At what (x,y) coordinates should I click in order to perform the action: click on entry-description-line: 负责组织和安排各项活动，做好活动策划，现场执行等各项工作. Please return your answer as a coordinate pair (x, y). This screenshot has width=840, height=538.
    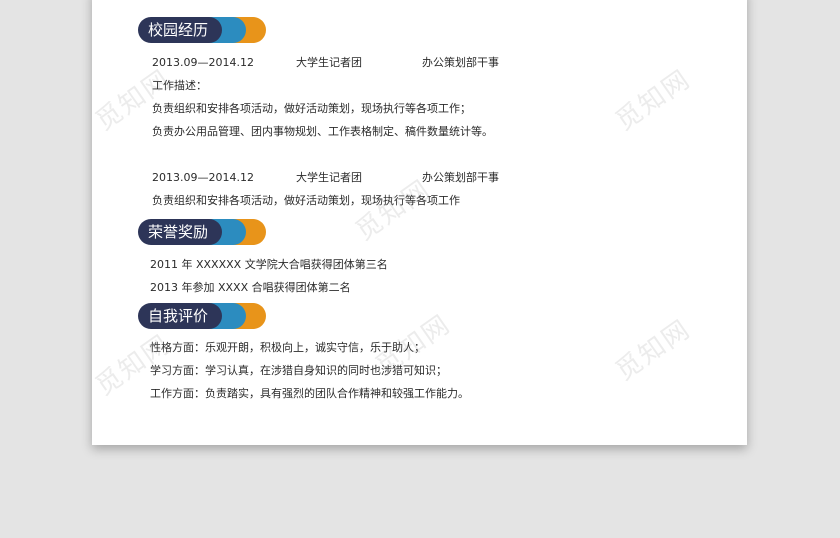
    Looking at the image, I should click on (306, 200).